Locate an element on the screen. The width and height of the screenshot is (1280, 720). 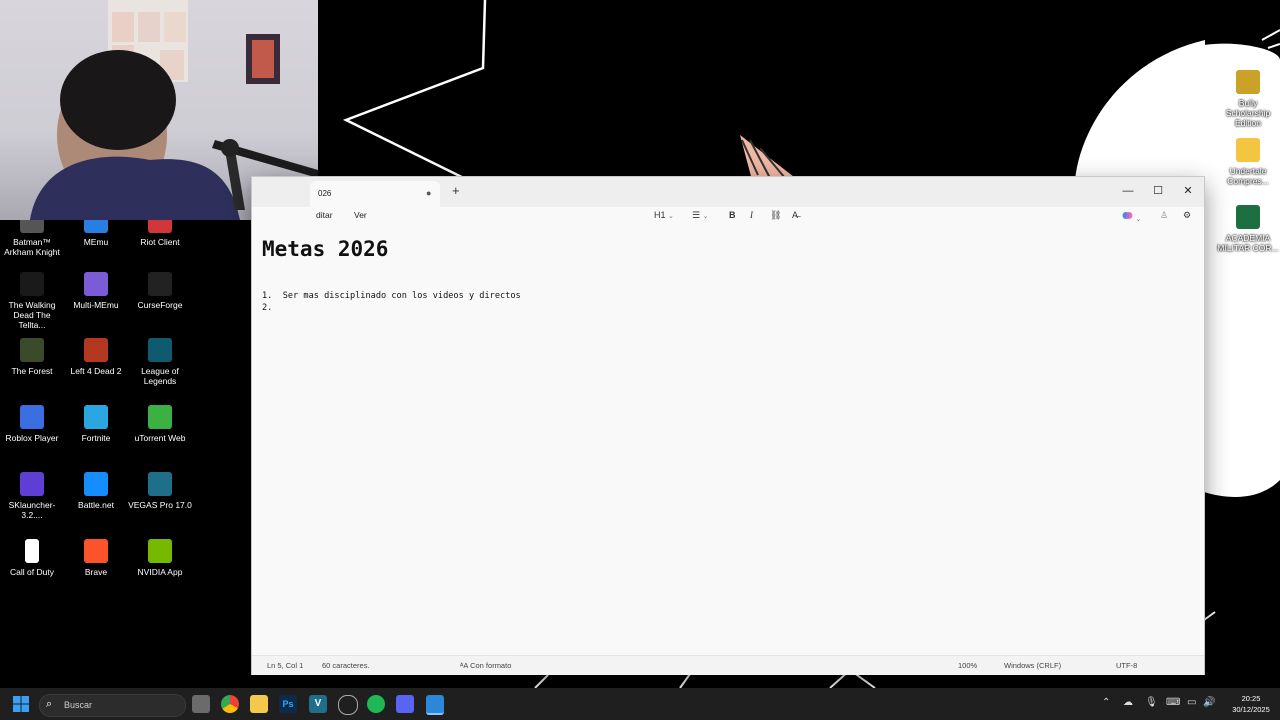
title-bar: 026 ● + — ☐ ✕ is located at coordinates (728, 192).